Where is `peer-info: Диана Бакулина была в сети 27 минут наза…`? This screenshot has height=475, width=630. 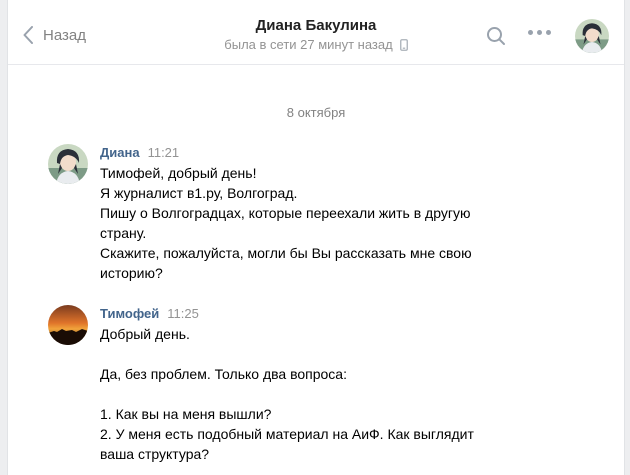
peer-info: Диана Бакулина была в сети 27 минут наза… is located at coordinates (316, 35).